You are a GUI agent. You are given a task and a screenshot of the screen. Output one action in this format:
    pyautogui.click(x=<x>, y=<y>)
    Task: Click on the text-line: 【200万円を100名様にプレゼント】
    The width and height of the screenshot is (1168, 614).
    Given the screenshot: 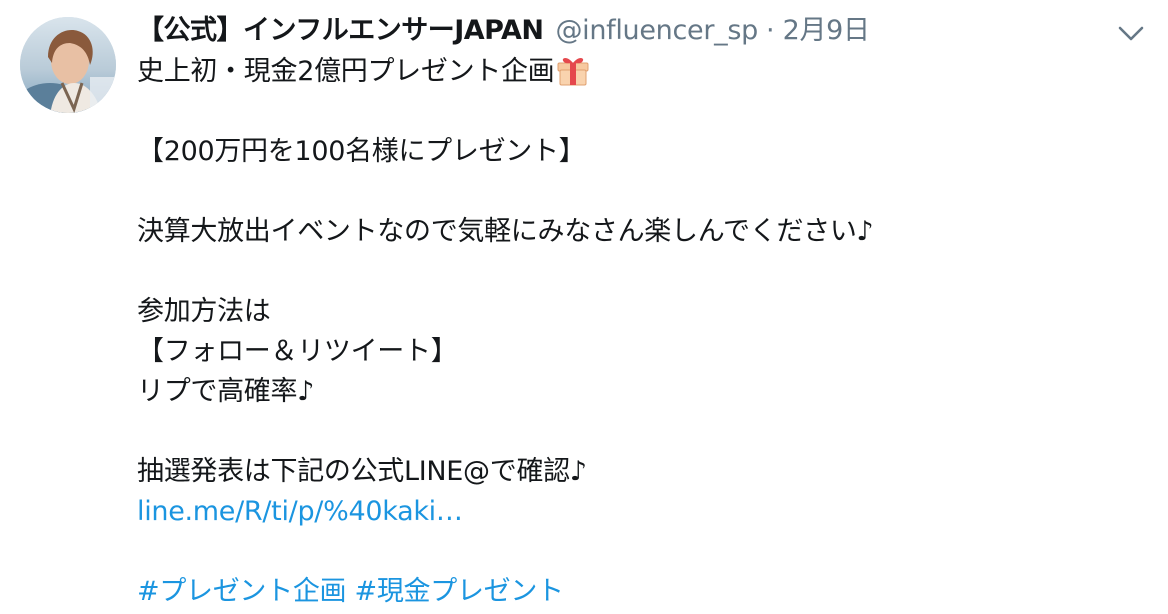 What is the action you would take?
    pyautogui.click(x=361, y=151)
    